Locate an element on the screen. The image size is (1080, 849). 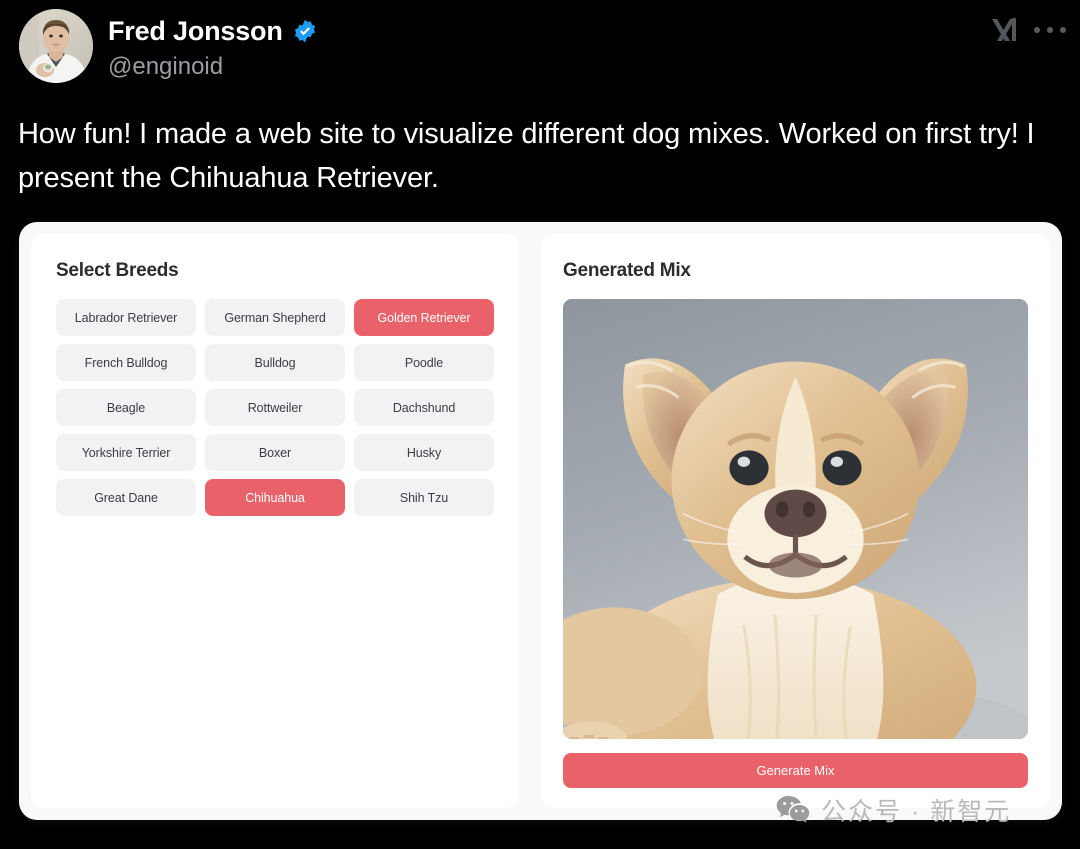
tweet-header: Fred Jonsson @enginoid is located at coordinates (540, 50).